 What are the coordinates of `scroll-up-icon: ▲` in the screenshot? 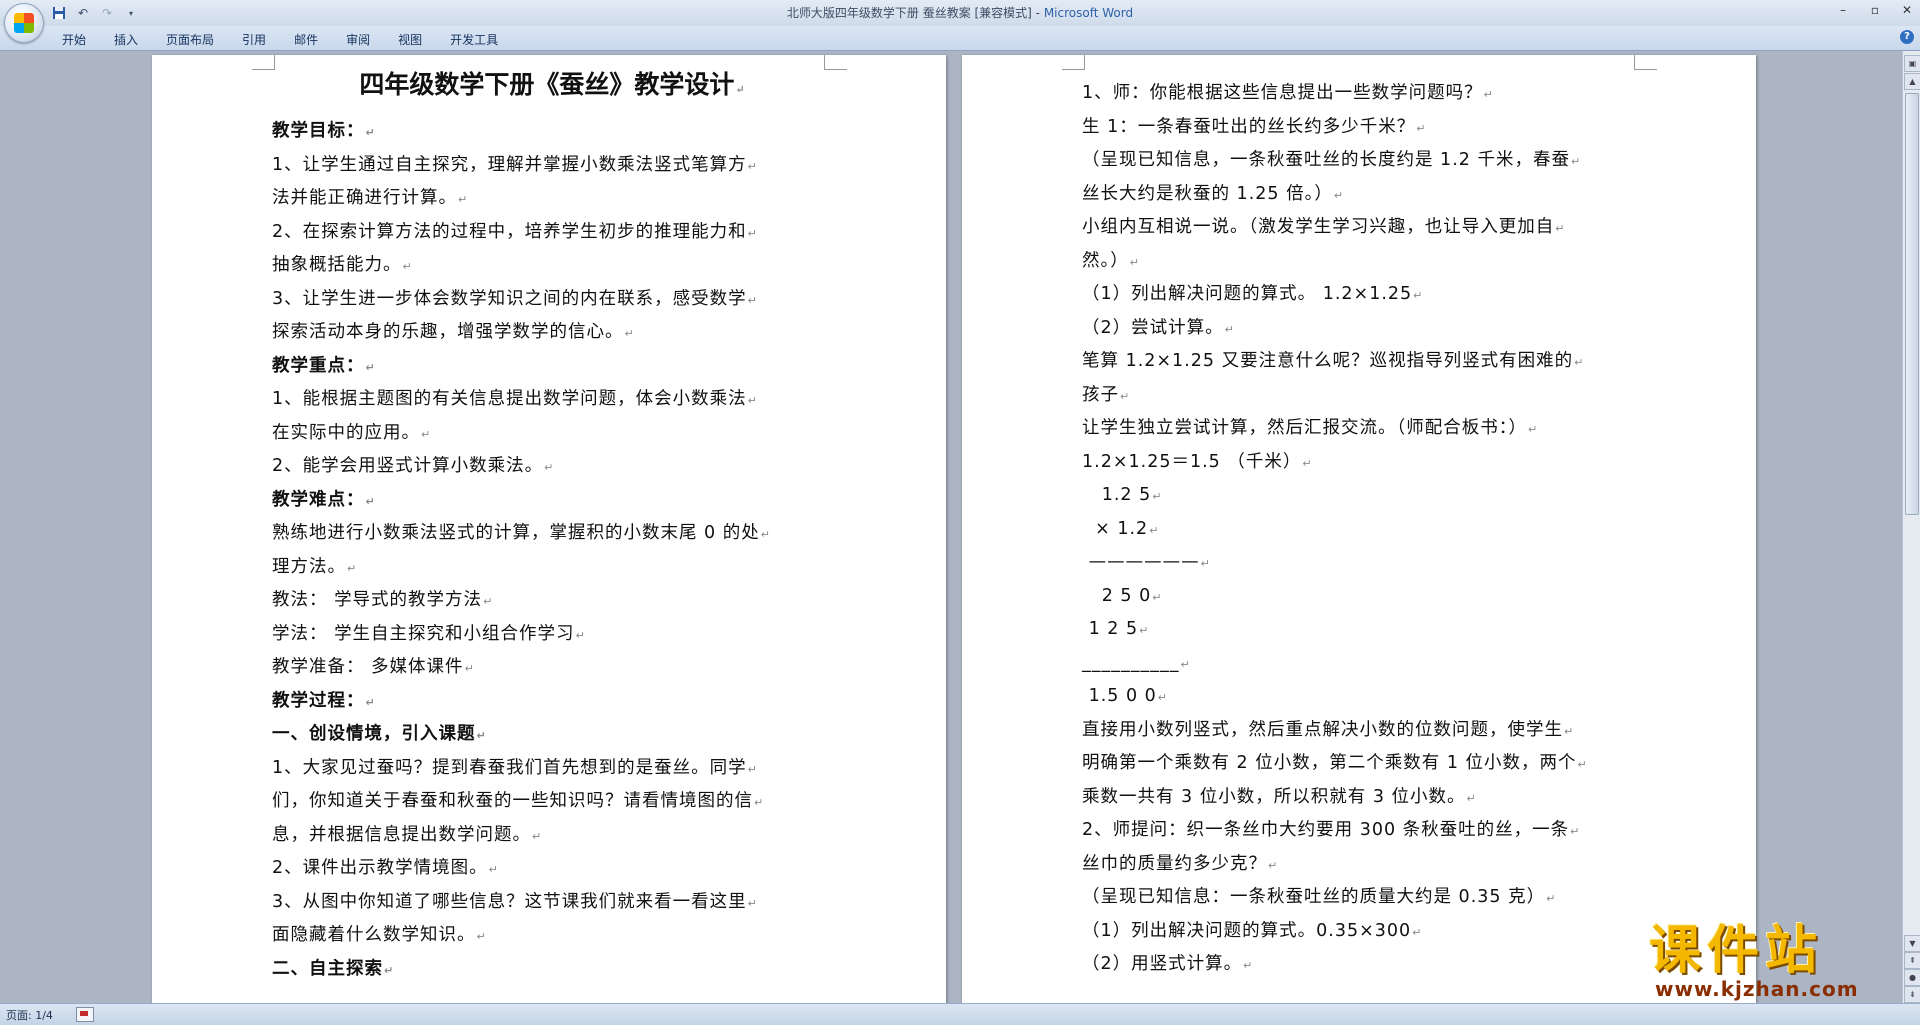 It's located at (1912, 81).